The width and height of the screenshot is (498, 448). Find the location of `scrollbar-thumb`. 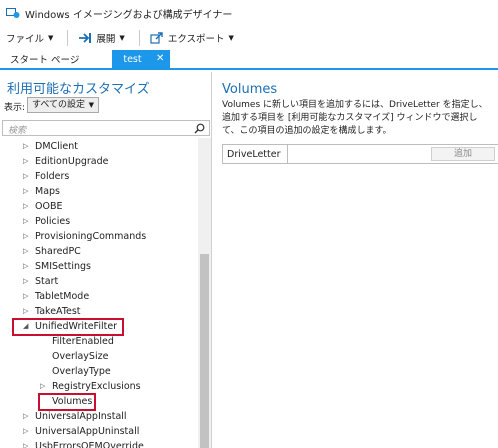

scrollbar-thumb is located at coordinates (204, 351).